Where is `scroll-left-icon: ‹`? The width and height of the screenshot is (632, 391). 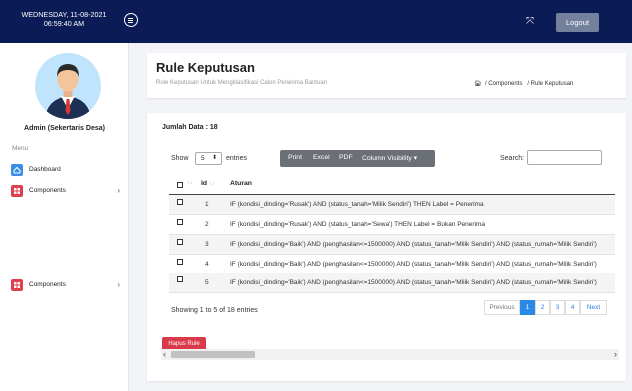
scroll-left-icon: ‹ is located at coordinates (164, 354).